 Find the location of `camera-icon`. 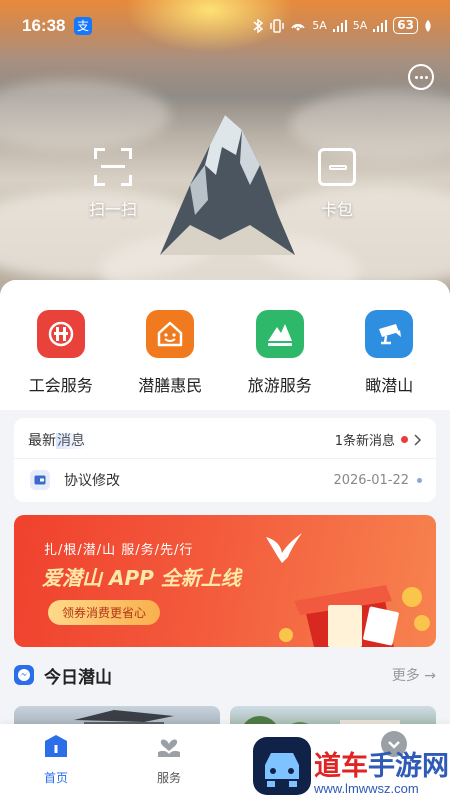

camera-icon is located at coordinates (389, 334).